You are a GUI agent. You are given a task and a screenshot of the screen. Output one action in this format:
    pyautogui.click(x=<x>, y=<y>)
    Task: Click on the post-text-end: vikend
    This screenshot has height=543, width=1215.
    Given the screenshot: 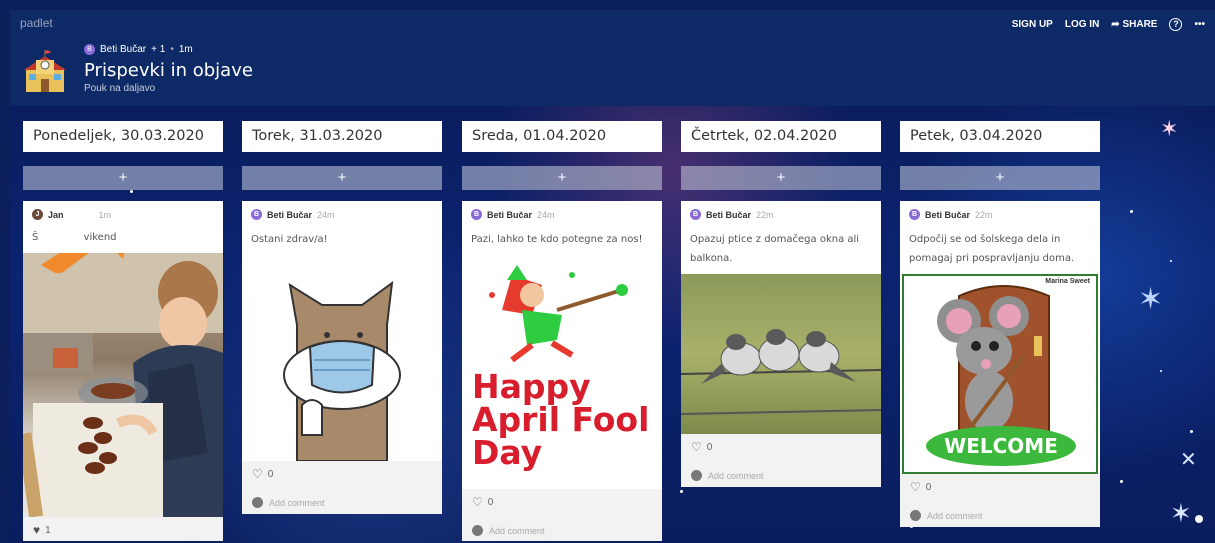 What is the action you would take?
    pyautogui.click(x=100, y=237)
    